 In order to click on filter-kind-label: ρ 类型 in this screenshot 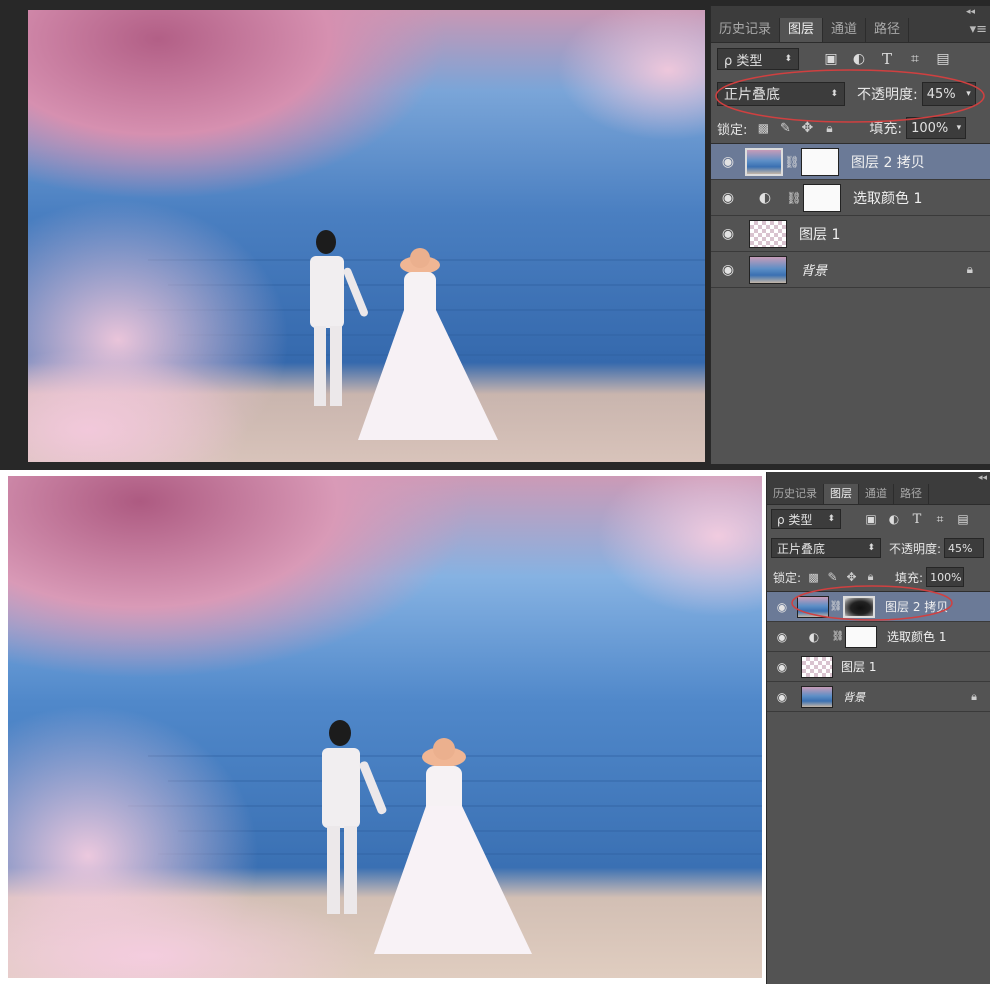, I will do `click(743, 61)`.